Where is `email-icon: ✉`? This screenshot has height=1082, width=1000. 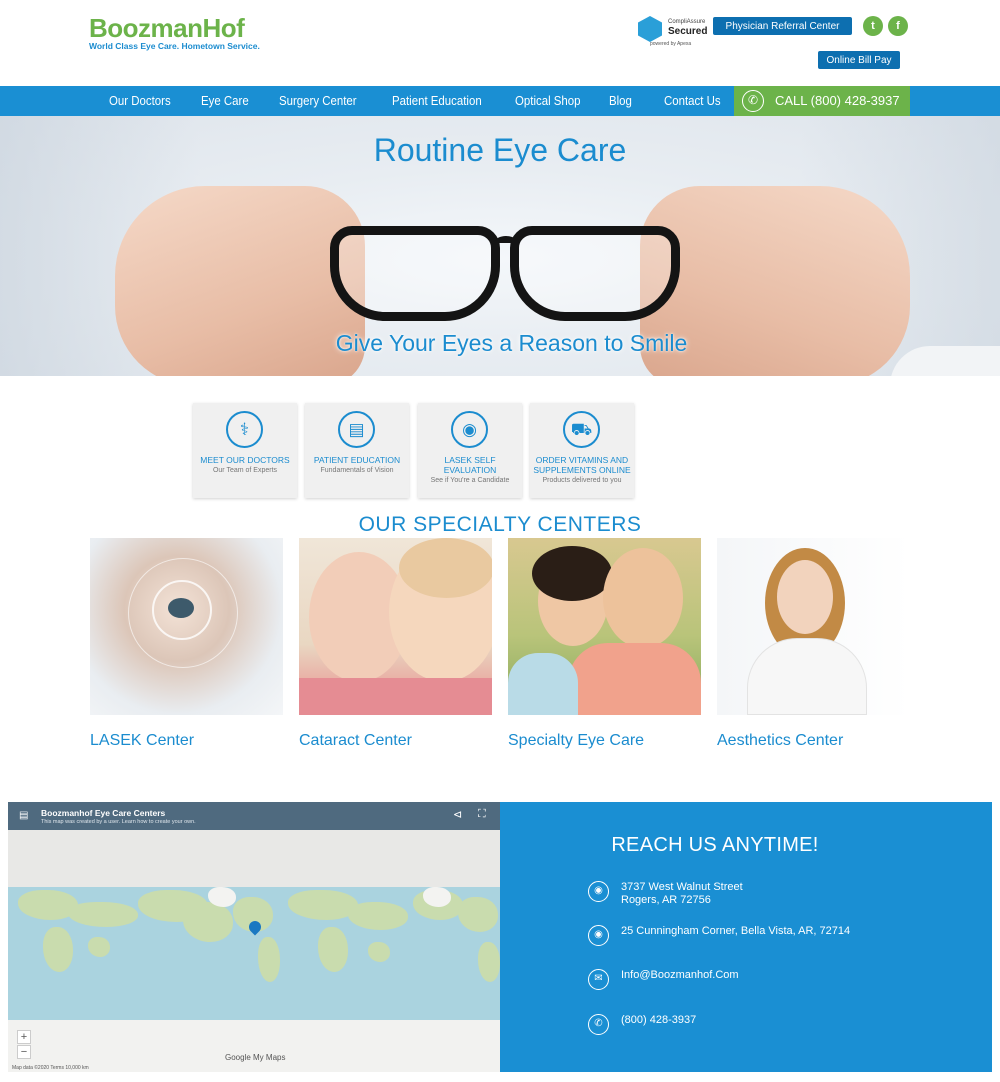 email-icon: ✉ is located at coordinates (598, 979).